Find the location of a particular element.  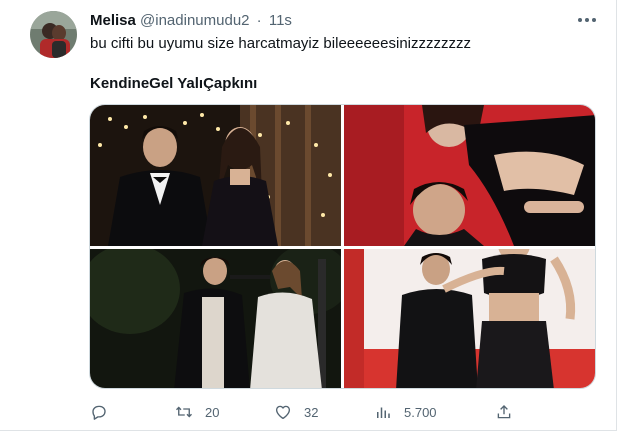

retweet-button: 20 is located at coordinates (197, 412).